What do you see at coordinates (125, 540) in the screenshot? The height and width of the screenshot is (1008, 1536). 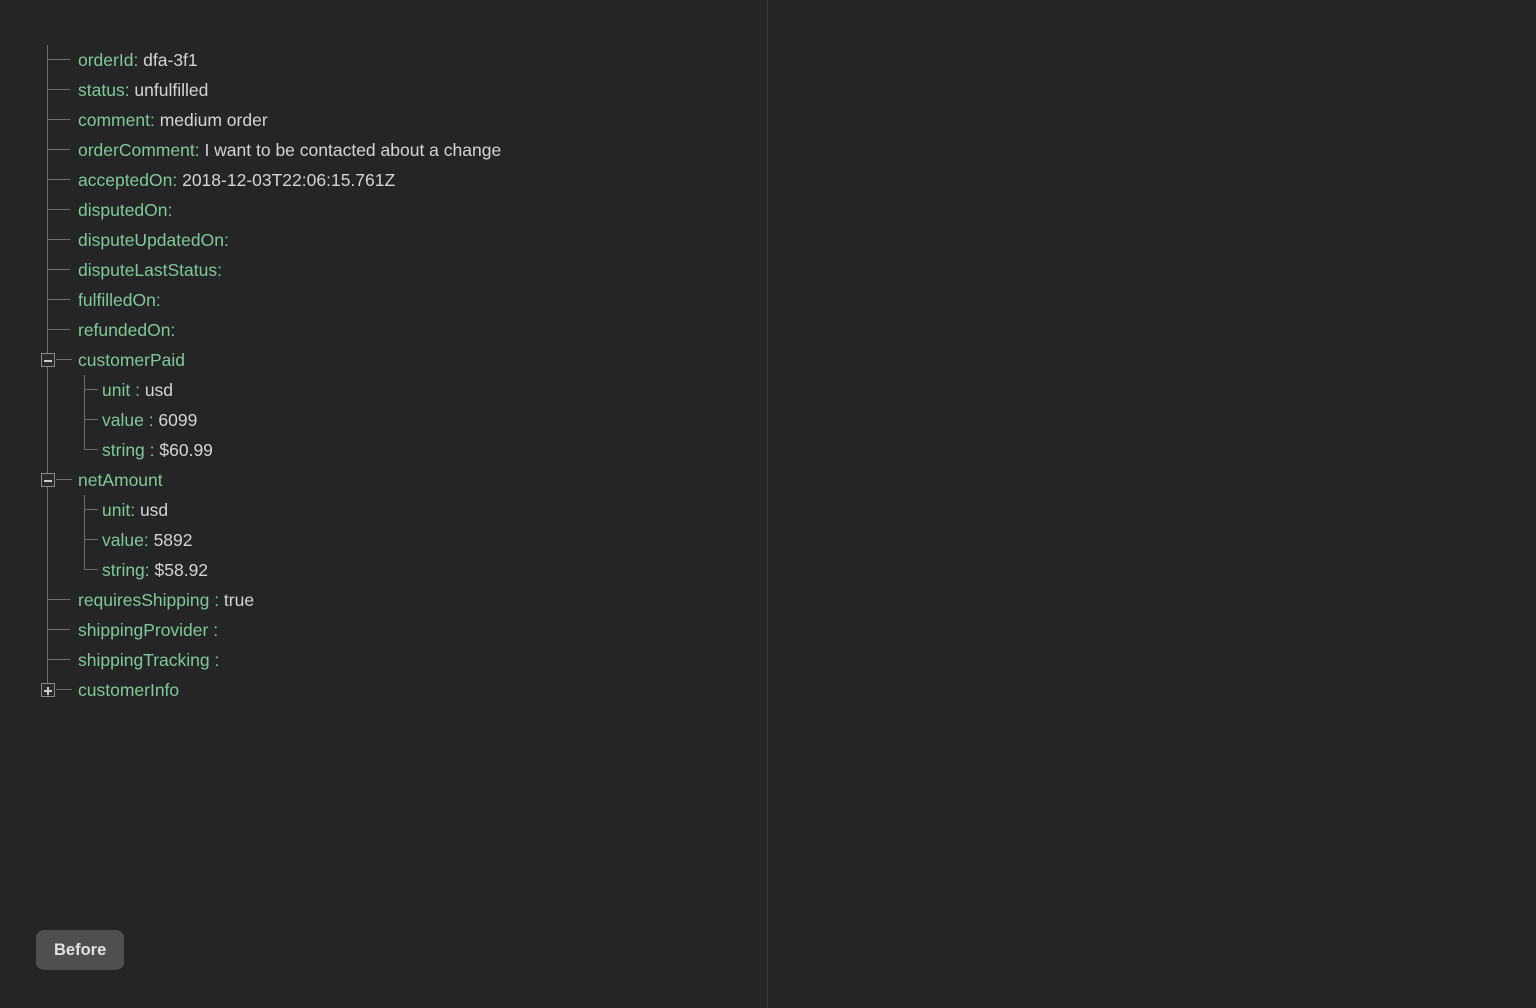 I see `tree-key: value:` at bounding box center [125, 540].